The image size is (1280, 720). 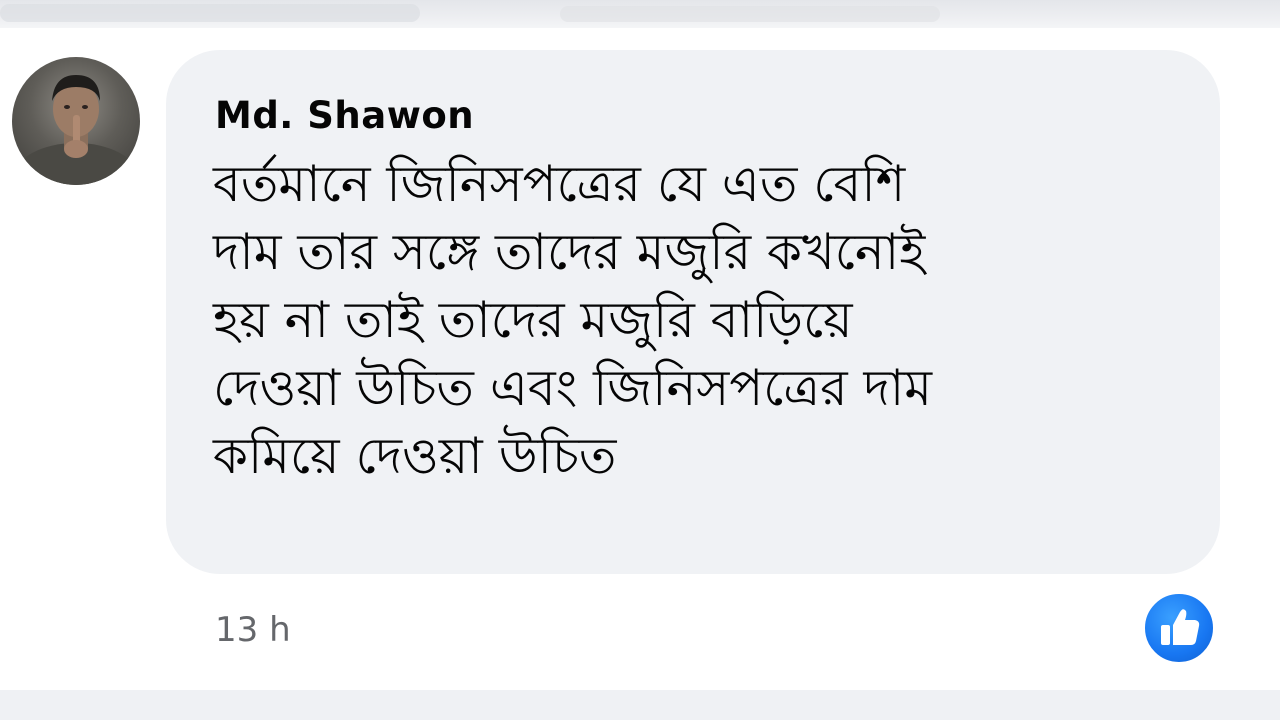 I want to click on comment-timestamp: 13 h, so click(x=253, y=630).